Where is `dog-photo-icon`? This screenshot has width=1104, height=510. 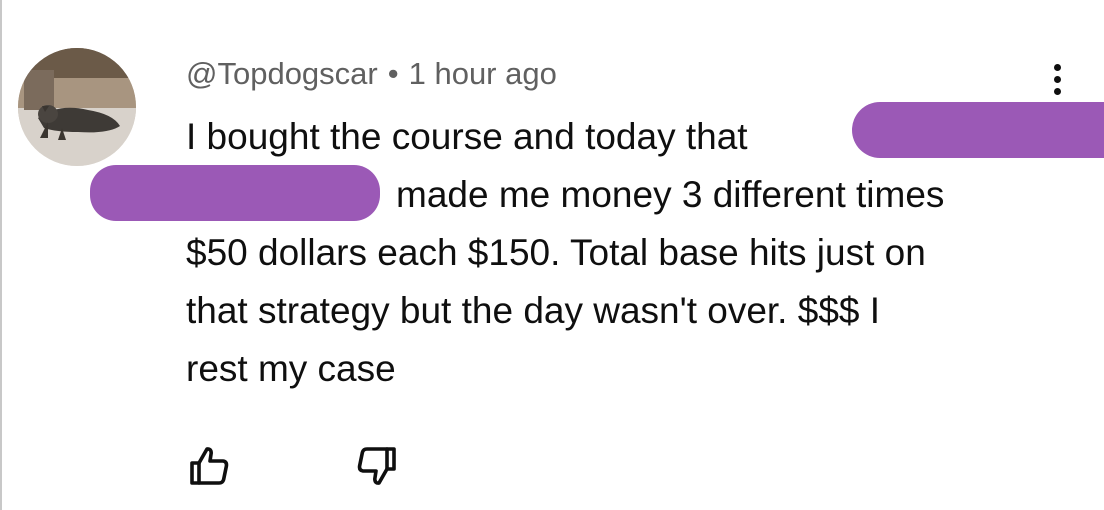 dog-photo-icon is located at coordinates (77, 107).